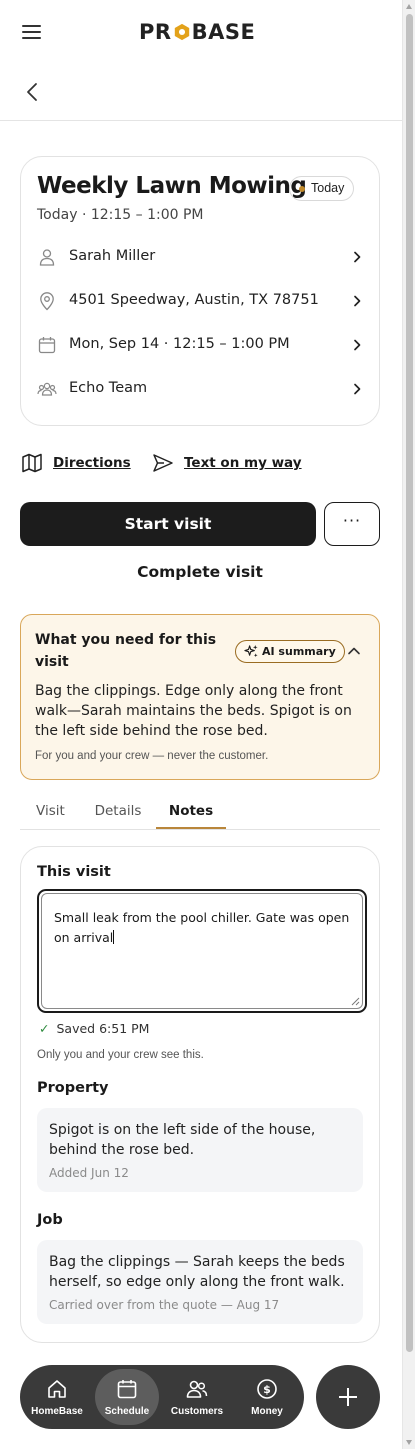  I want to click on this-visit-title: This visit, so click(74, 872).